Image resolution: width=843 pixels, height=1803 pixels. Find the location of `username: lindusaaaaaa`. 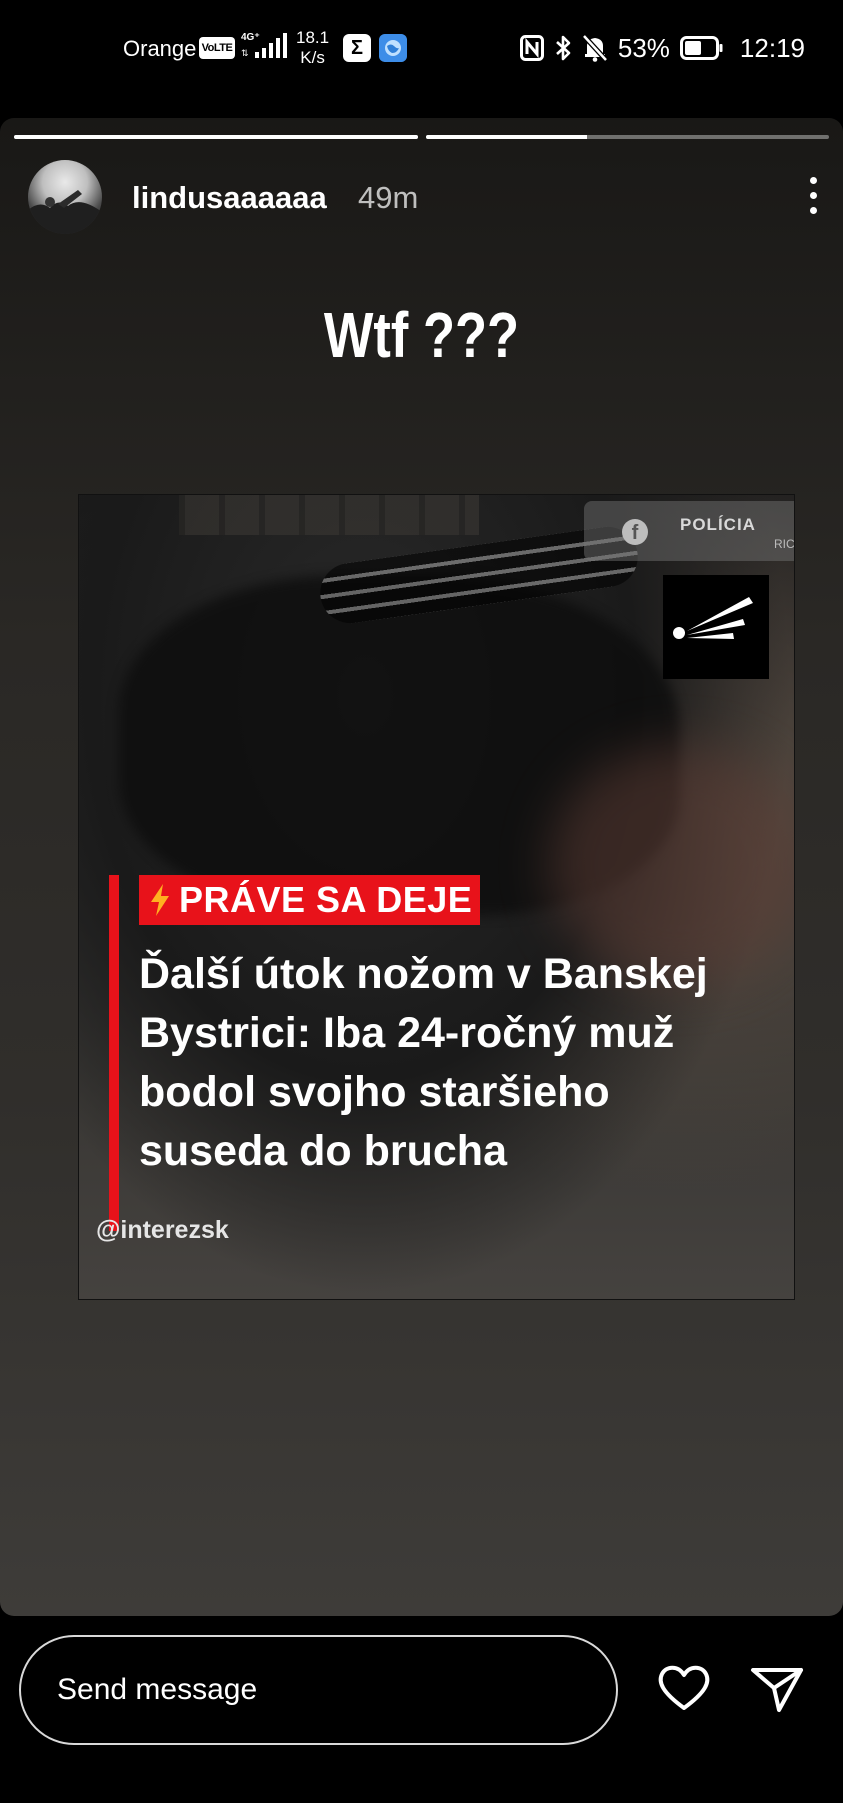

username: lindusaaaaaa is located at coordinates (229, 198).